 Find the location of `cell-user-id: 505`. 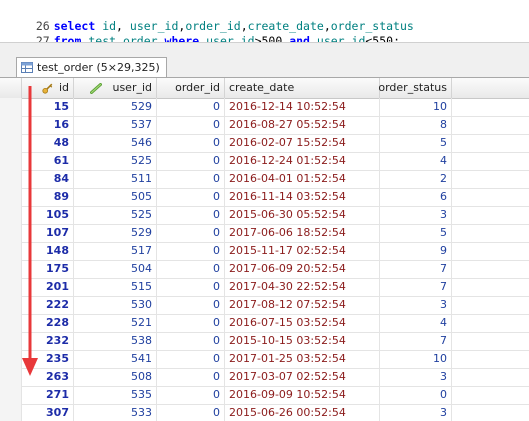

cell-user-id: 505 is located at coordinates (115, 197).